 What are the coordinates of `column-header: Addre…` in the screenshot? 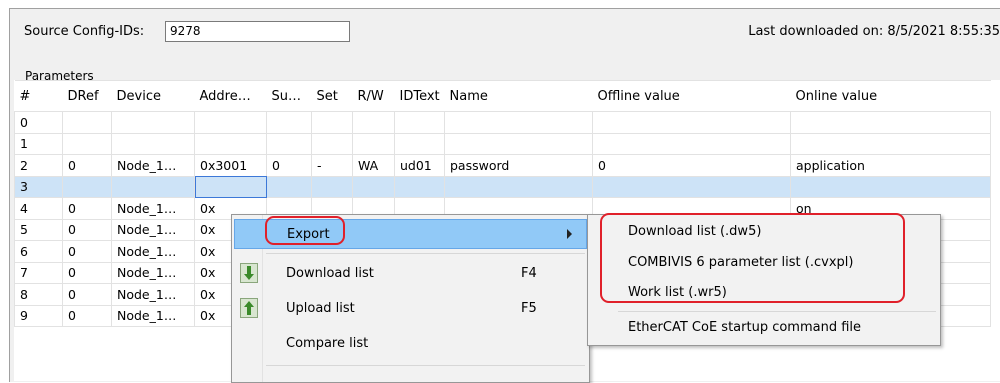 It's located at (230, 96).